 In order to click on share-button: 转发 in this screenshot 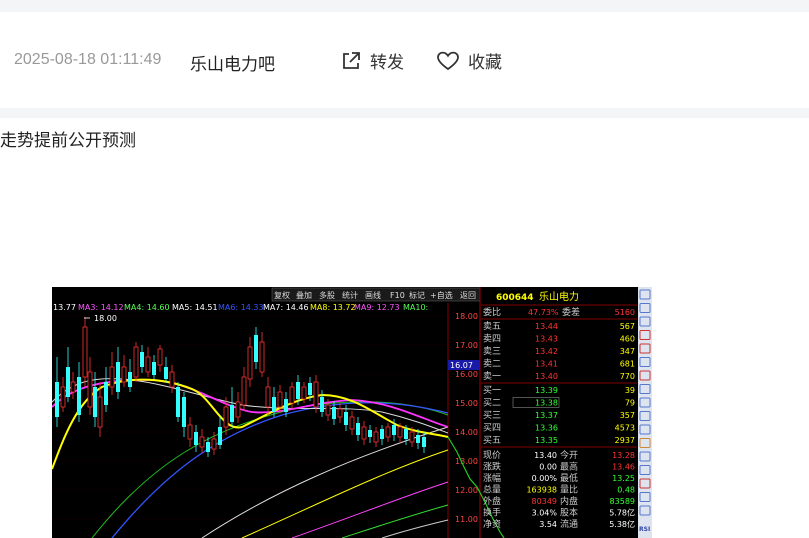, I will do `click(372, 60)`.